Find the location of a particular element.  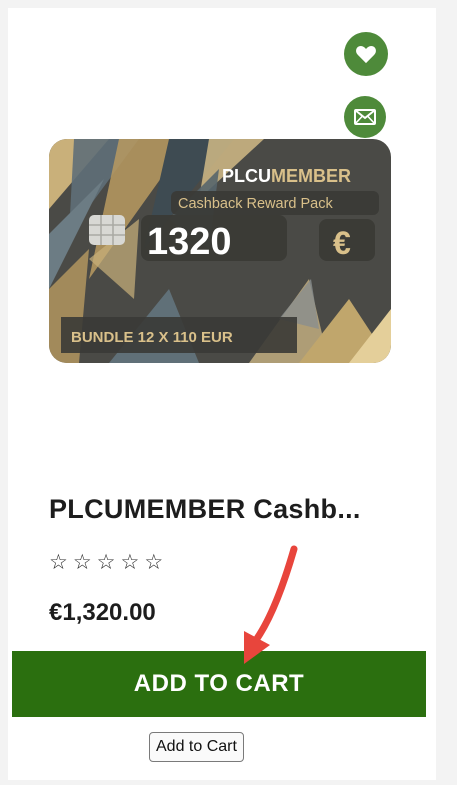

heart-icon is located at coordinates (366, 54).